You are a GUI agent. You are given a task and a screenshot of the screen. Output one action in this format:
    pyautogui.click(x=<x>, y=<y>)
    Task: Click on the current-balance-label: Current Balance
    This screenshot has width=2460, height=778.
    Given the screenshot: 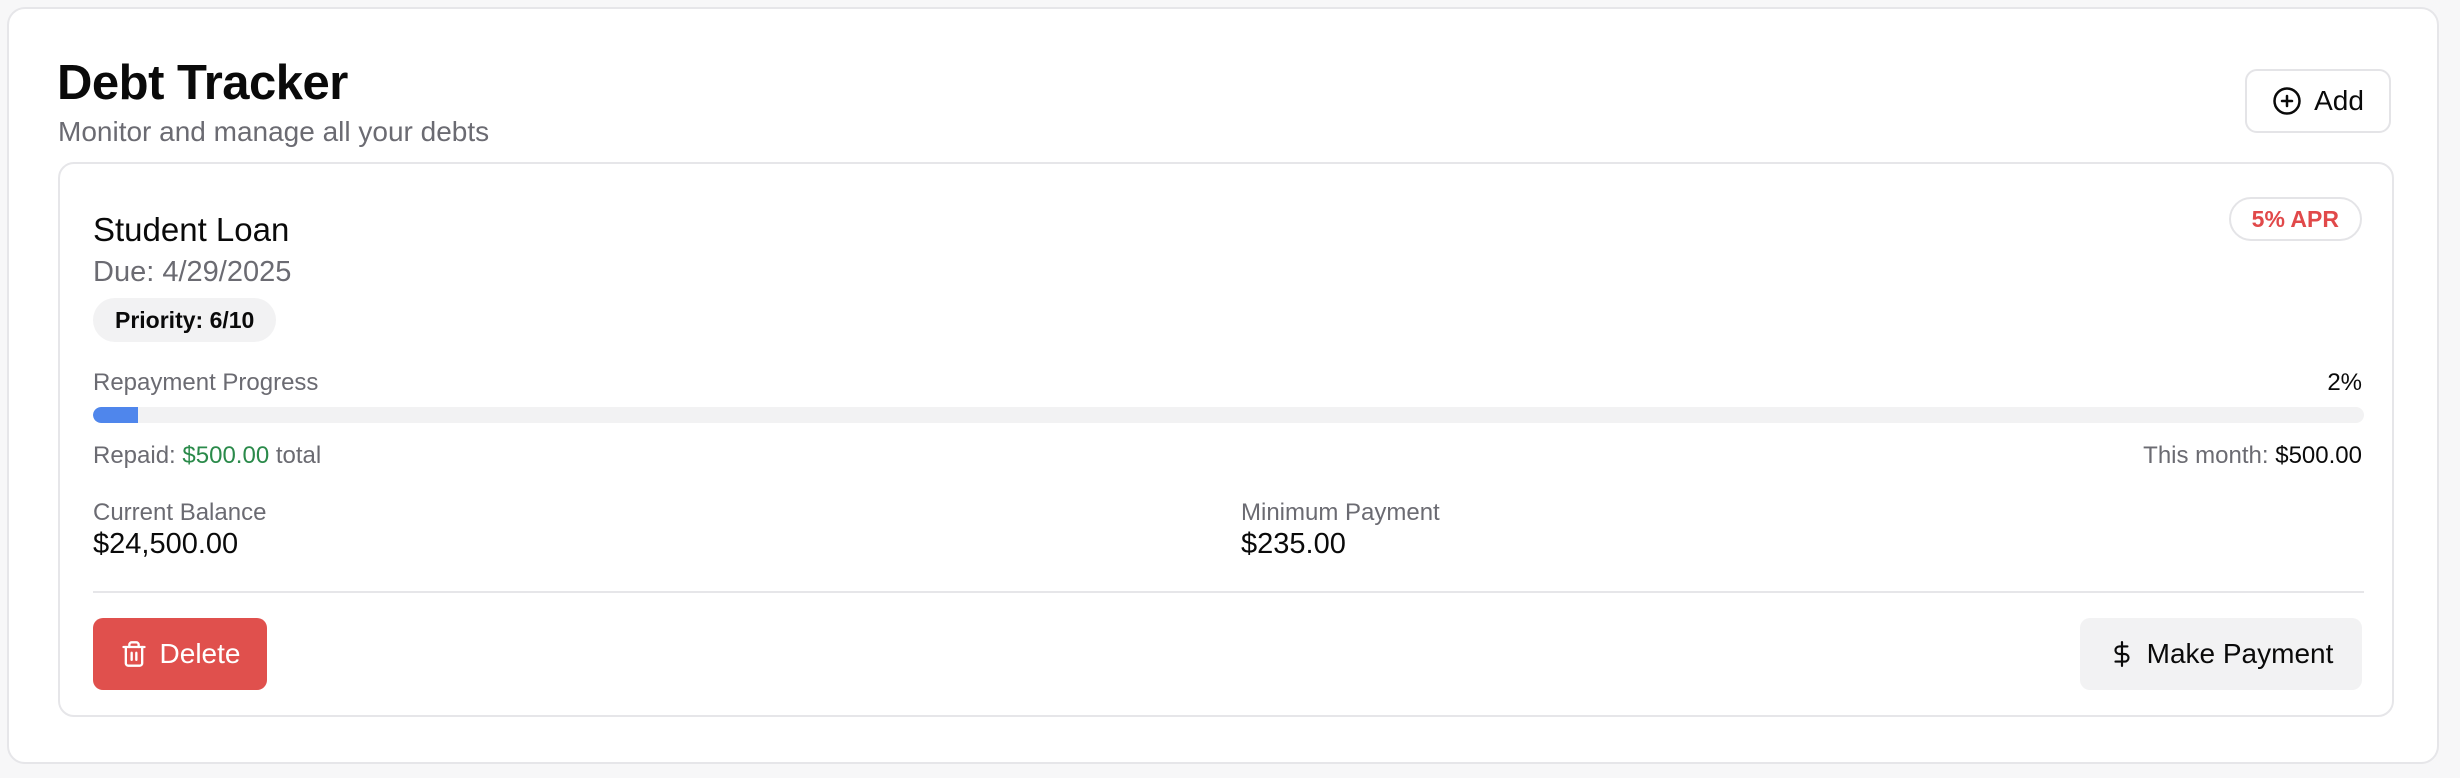 What is the action you would take?
    pyautogui.click(x=180, y=512)
    